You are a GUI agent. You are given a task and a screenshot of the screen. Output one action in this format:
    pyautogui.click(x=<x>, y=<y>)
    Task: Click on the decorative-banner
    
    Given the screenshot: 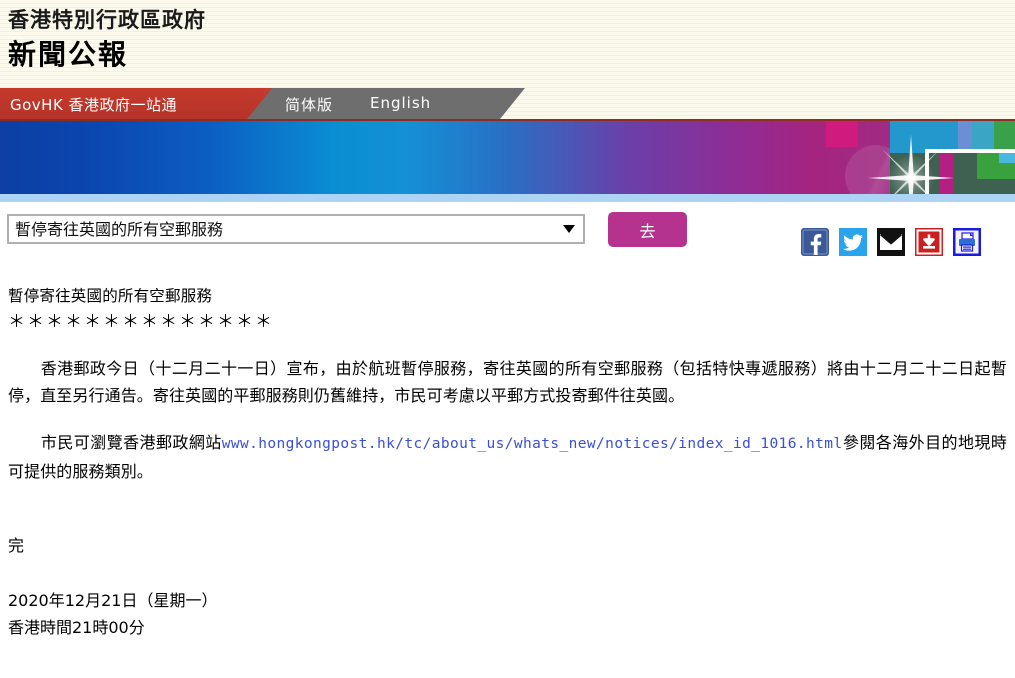 What is the action you would take?
    pyautogui.click(x=507, y=160)
    